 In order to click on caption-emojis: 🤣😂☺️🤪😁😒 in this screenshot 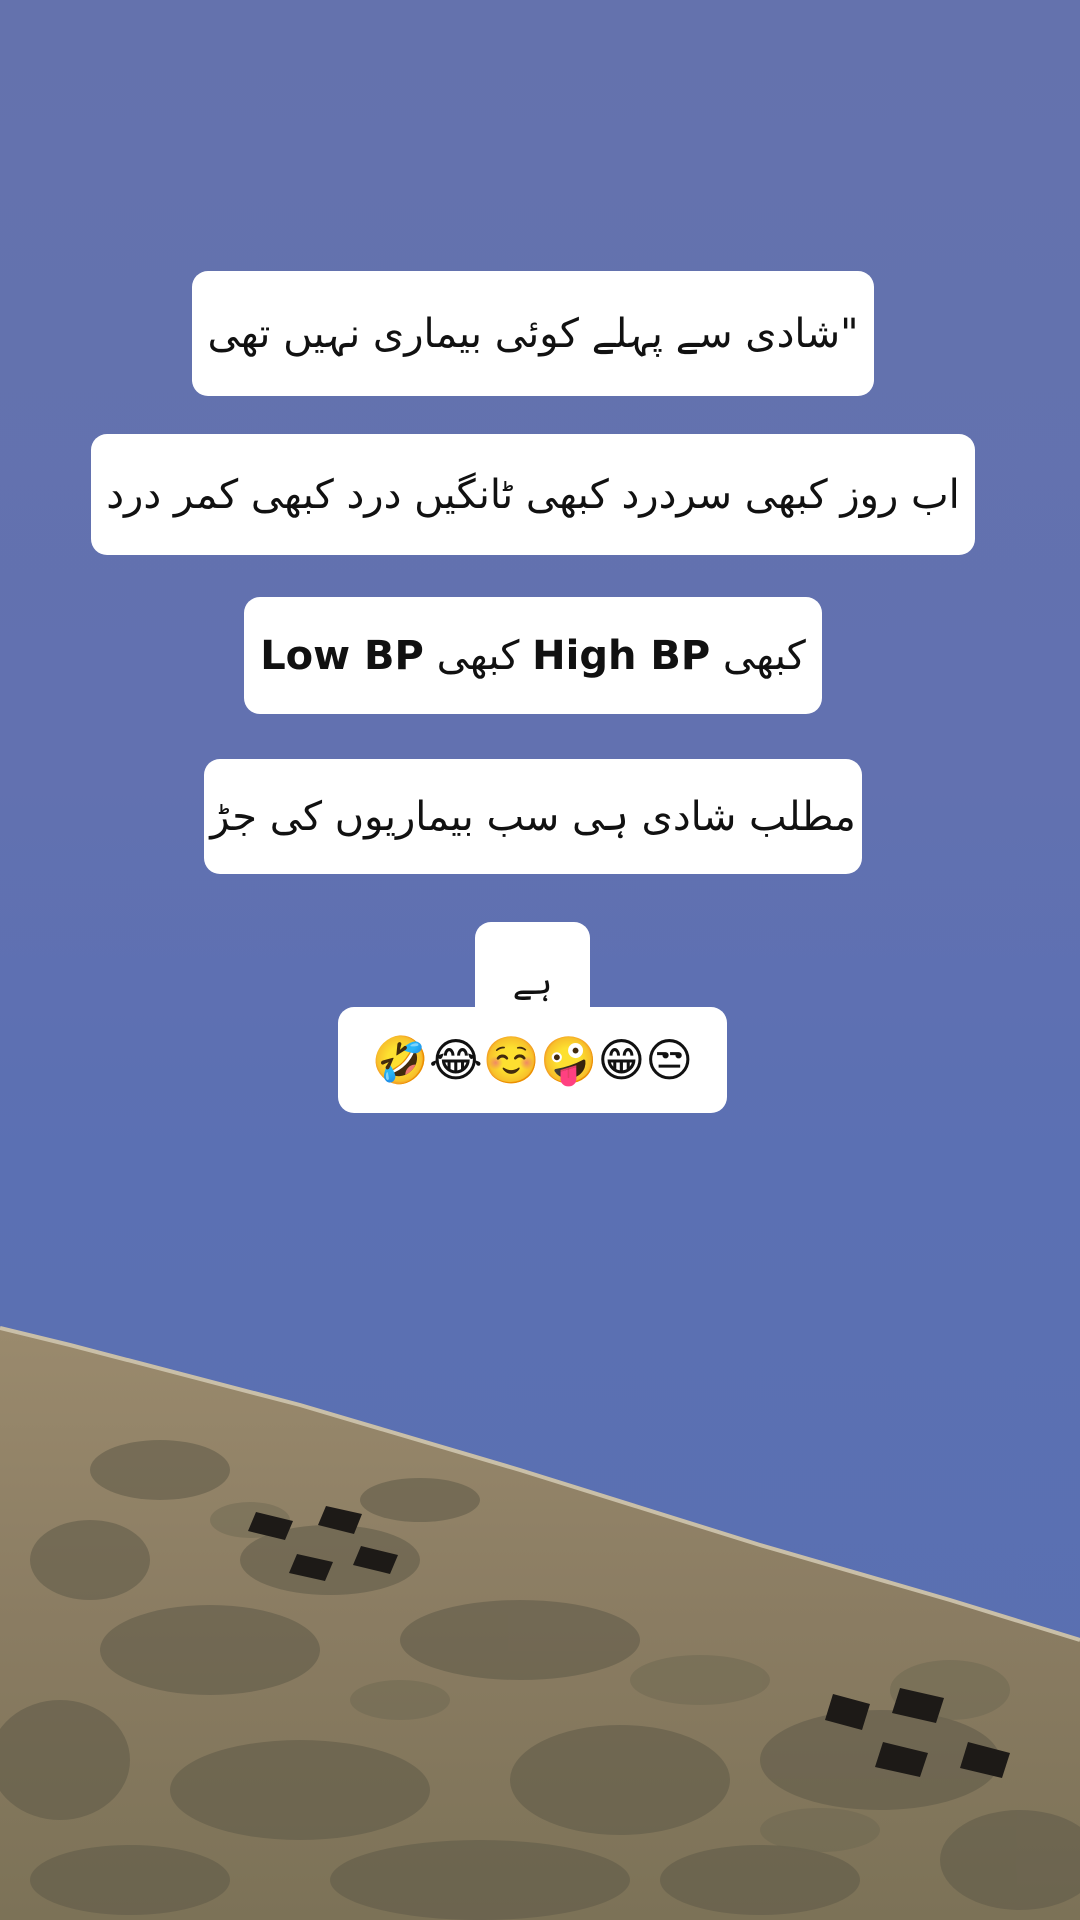, I will do `click(532, 1060)`.